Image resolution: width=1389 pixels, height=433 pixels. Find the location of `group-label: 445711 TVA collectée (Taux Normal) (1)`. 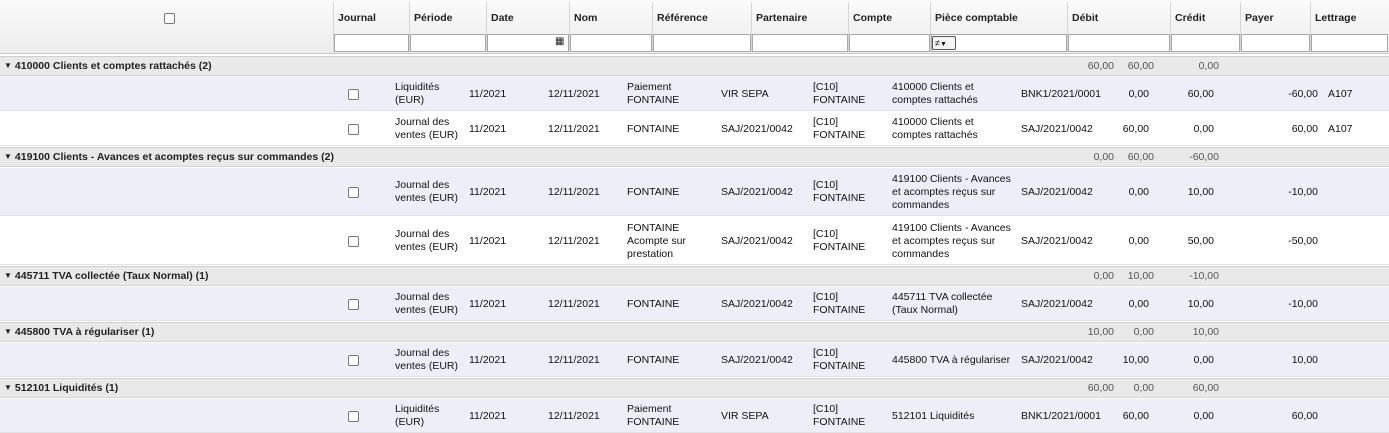

group-label: 445711 TVA collectée (Taux Normal) (1) is located at coordinates (111, 276).